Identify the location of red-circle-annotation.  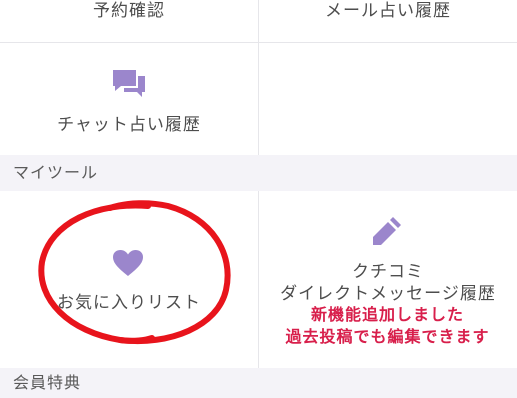
(134, 272).